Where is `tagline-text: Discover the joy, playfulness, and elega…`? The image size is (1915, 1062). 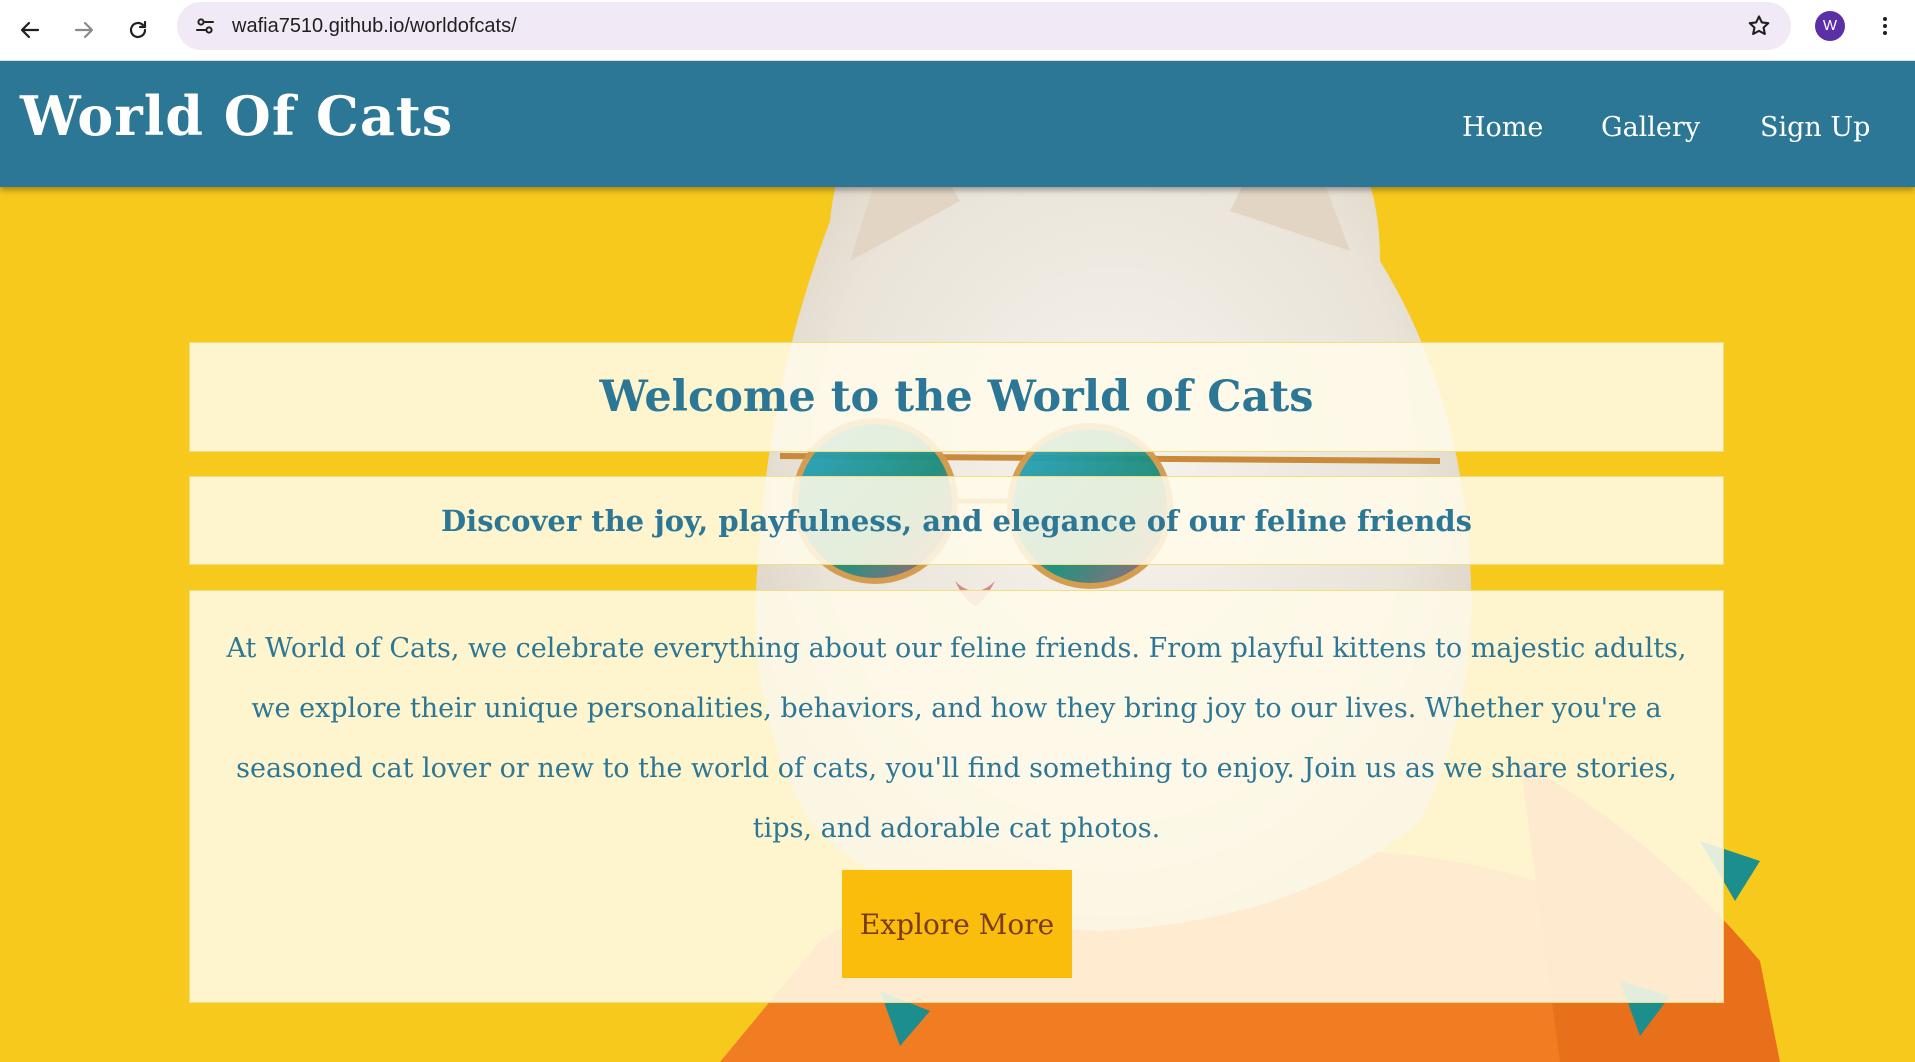 tagline-text: Discover the joy, playfulness, and elega… is located at coordinates (956, 520).